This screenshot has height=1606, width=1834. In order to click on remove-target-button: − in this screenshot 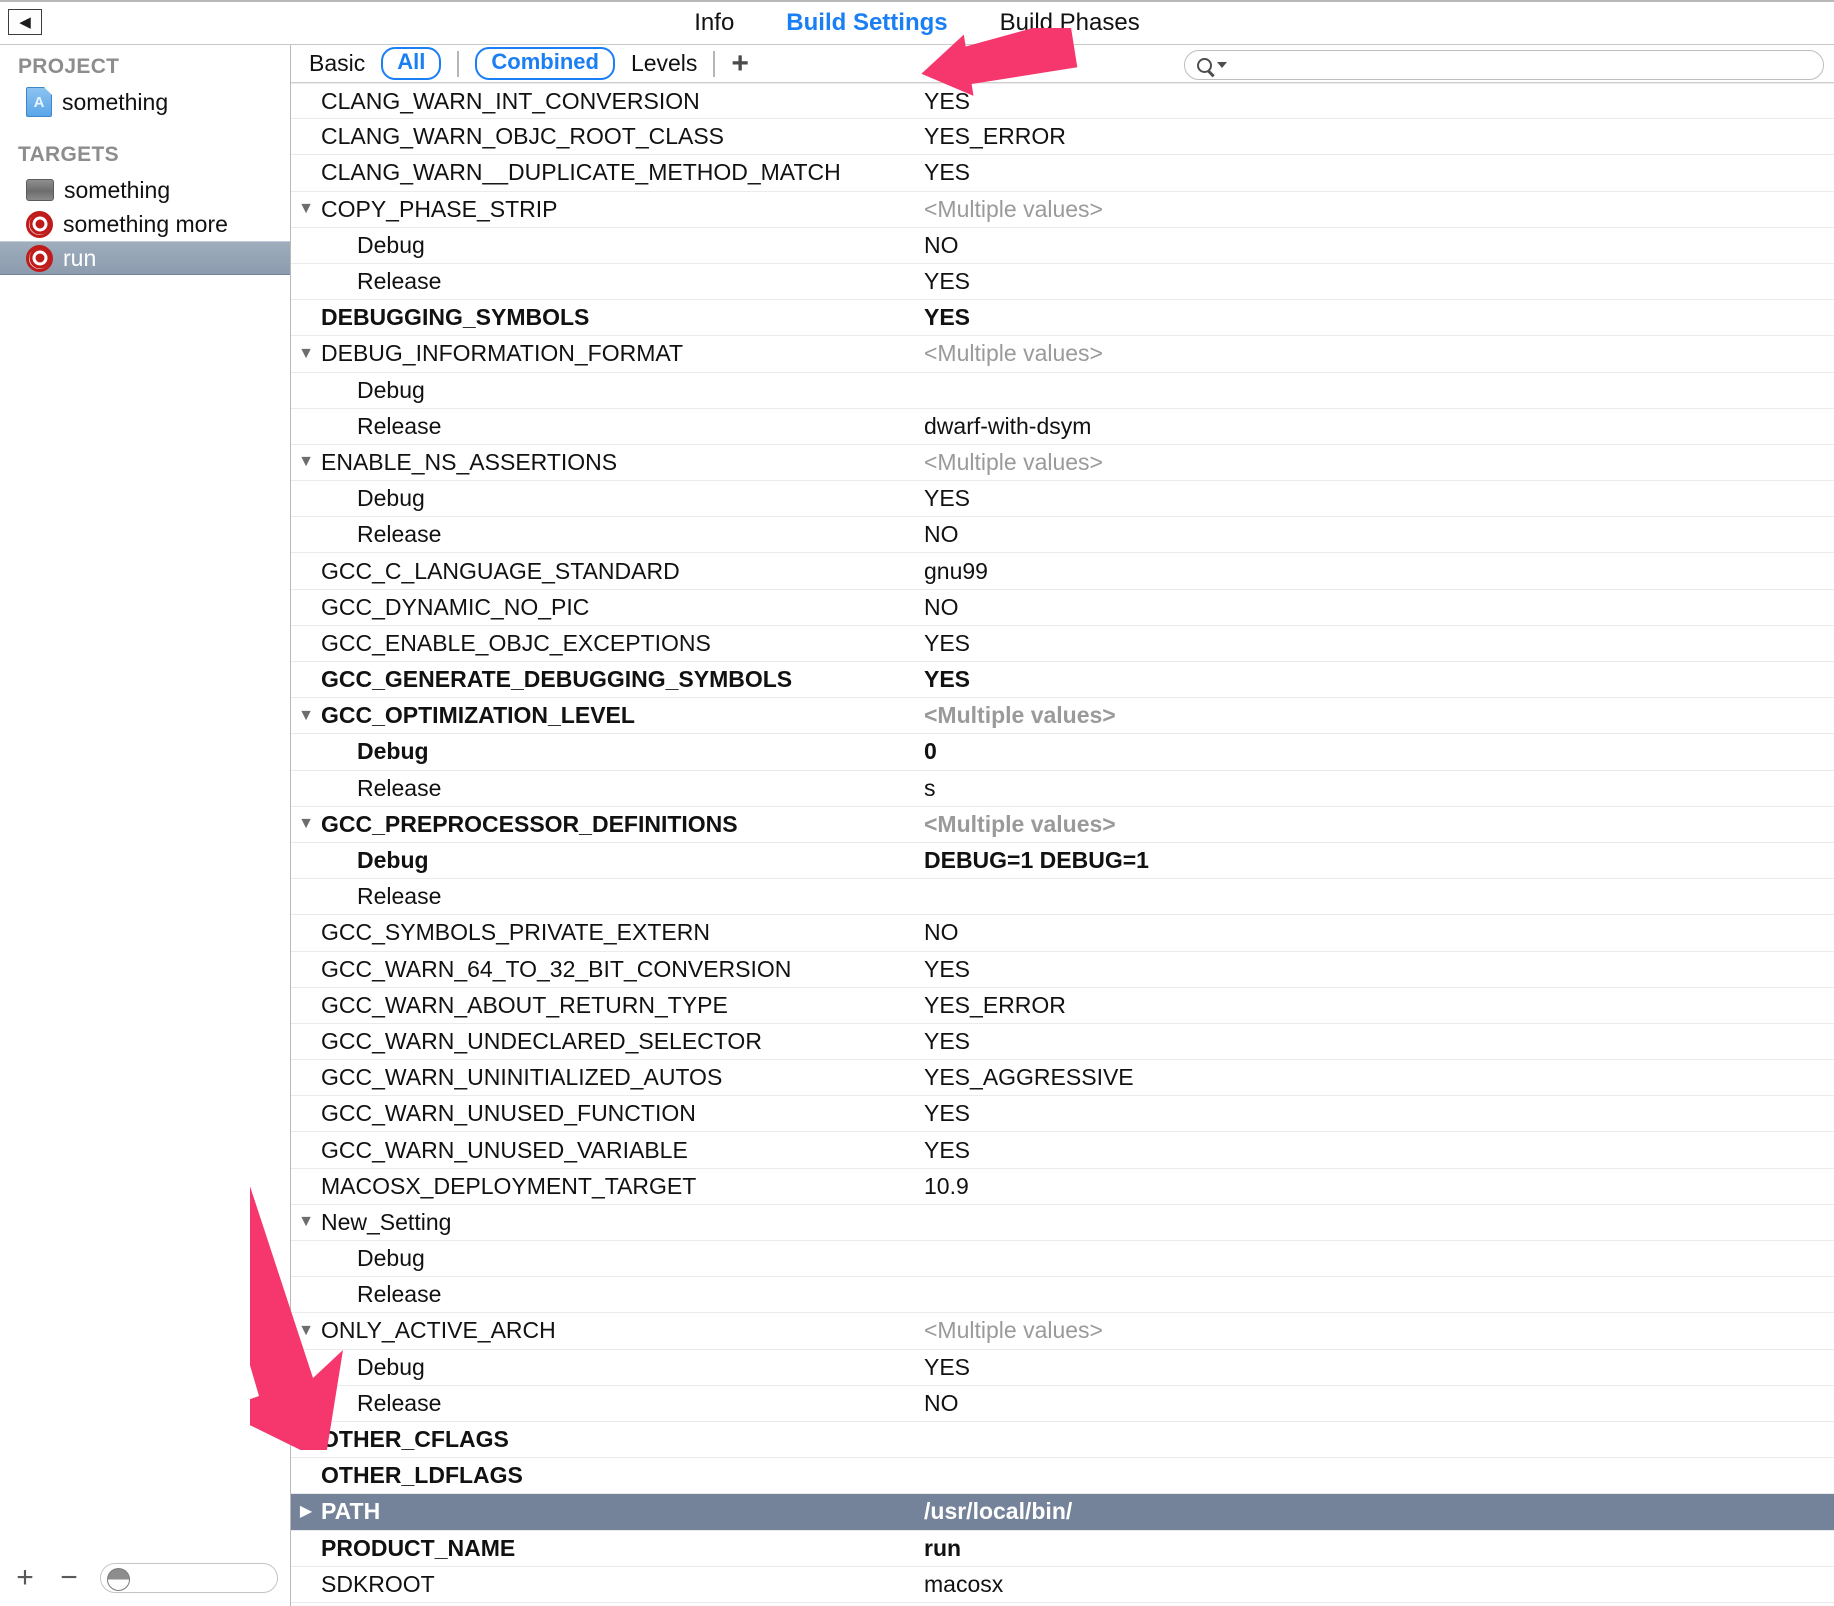, I will do `click(69, 1578)`.